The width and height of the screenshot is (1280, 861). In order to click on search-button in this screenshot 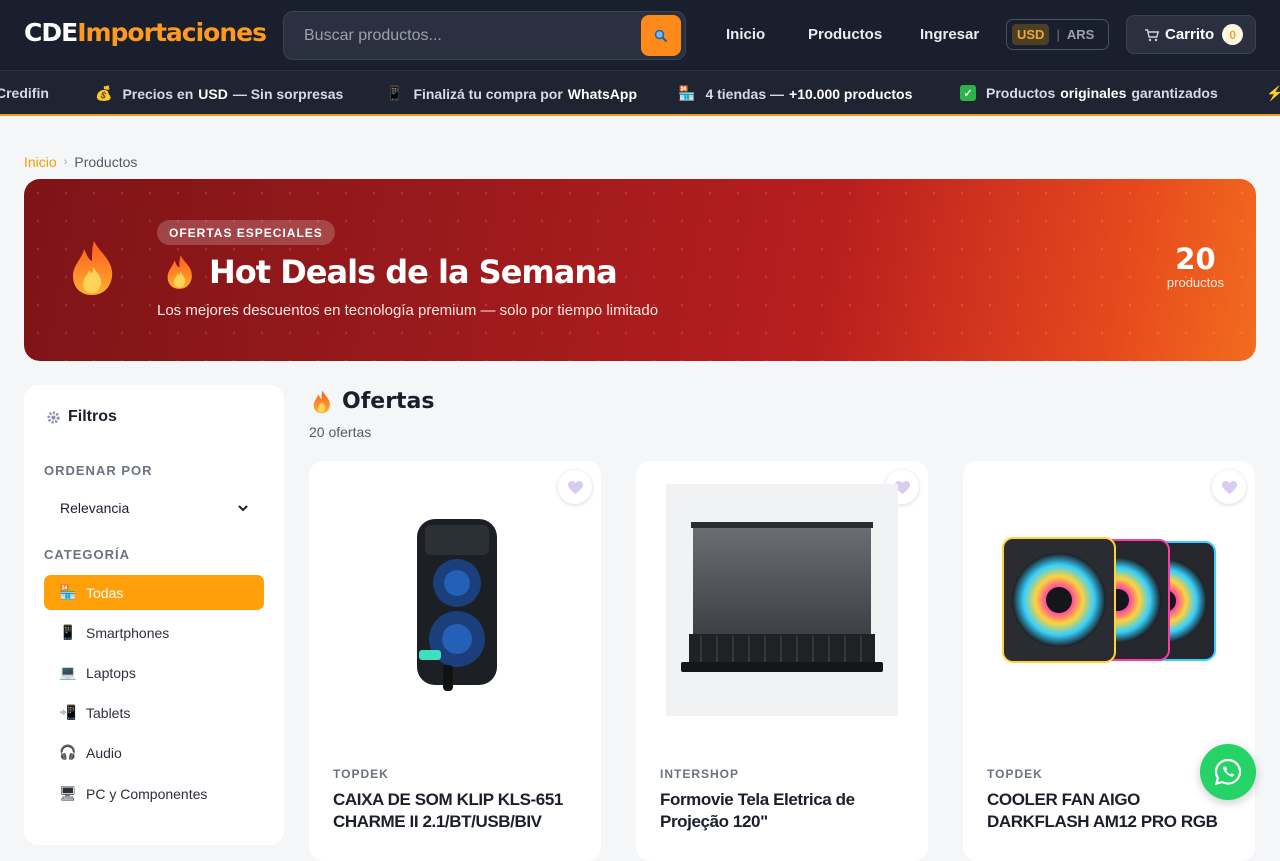, I will do `click(661, 35)`.